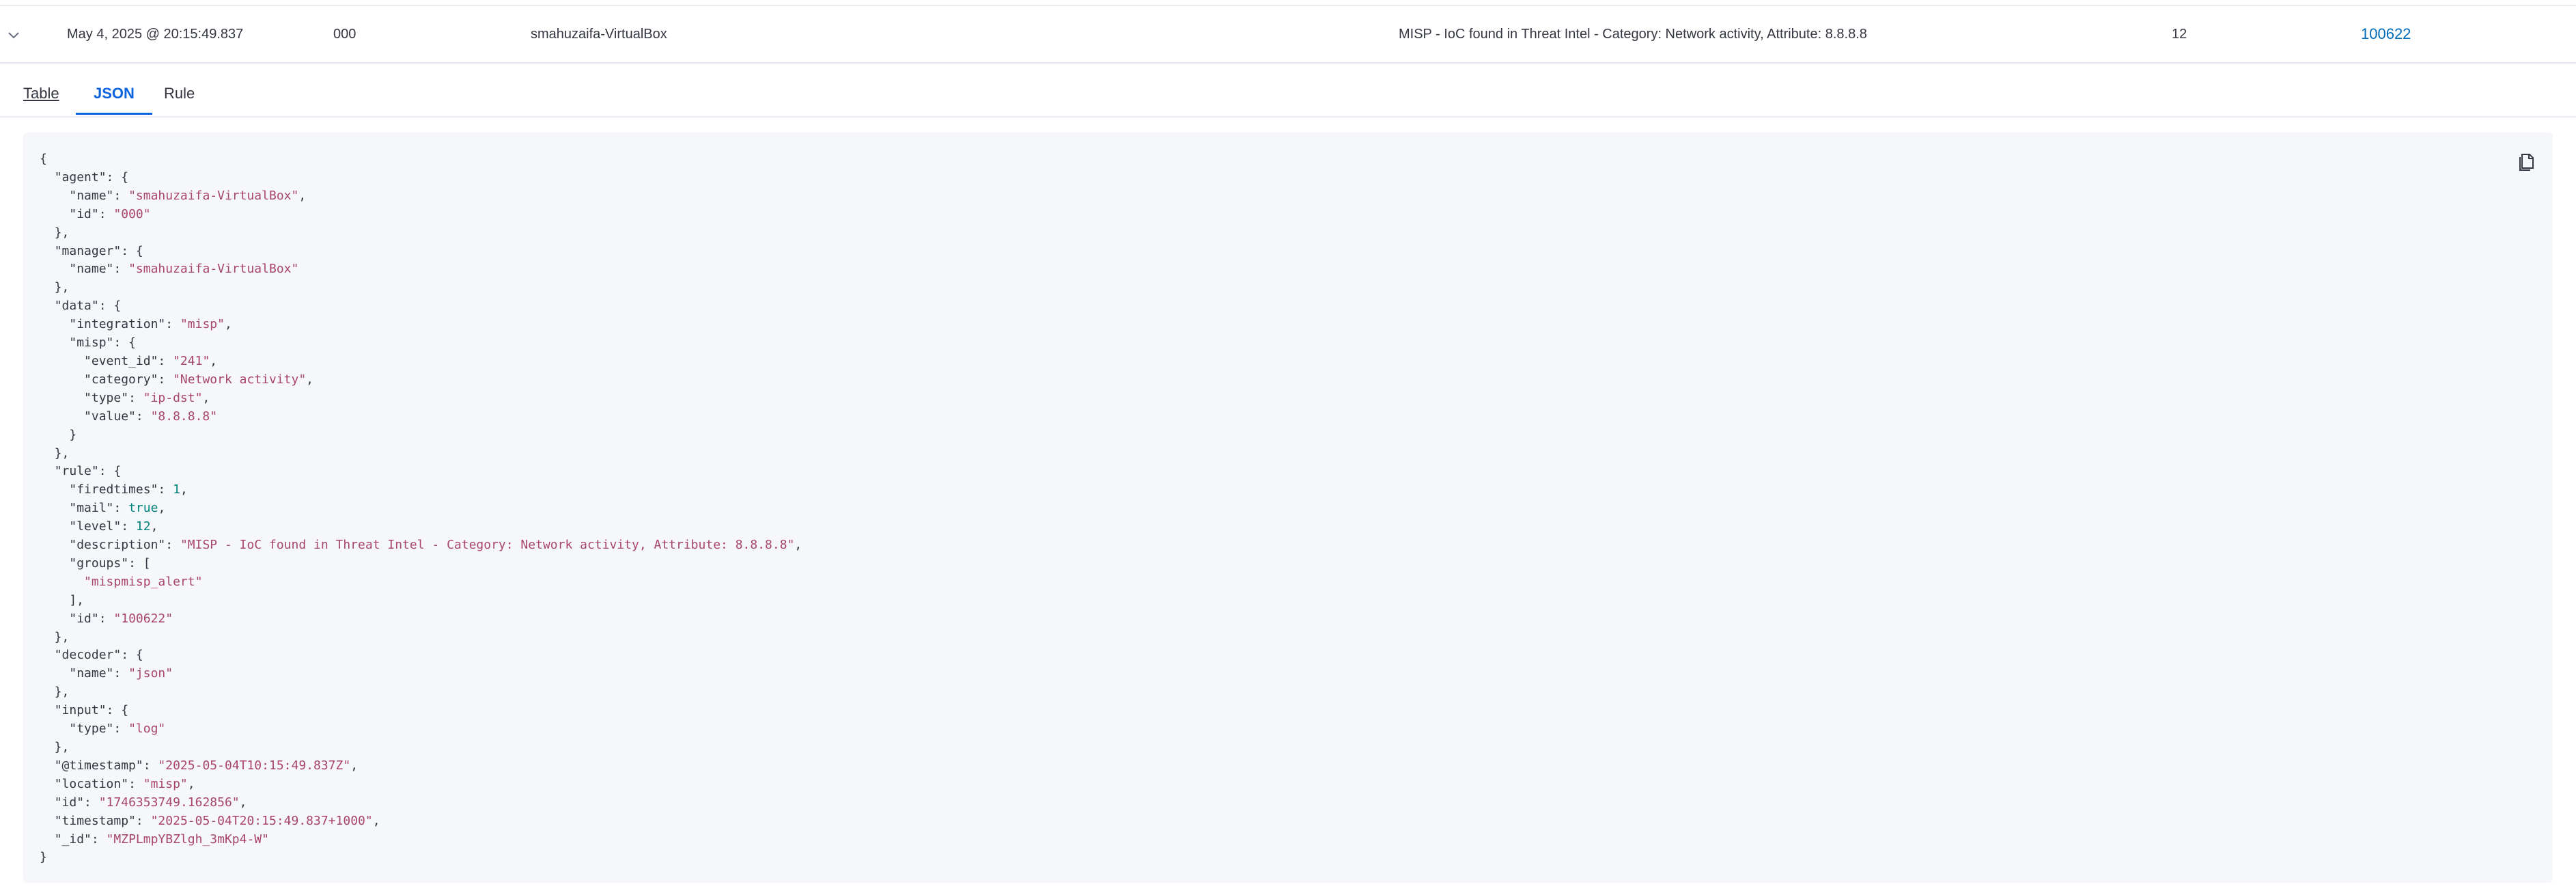 The height and width of the screenshot is (893, 2576). What do you see at coordinates (106, 398) in the screenshot?
I see `json-key: "type"` at bounding box center [106, 398].